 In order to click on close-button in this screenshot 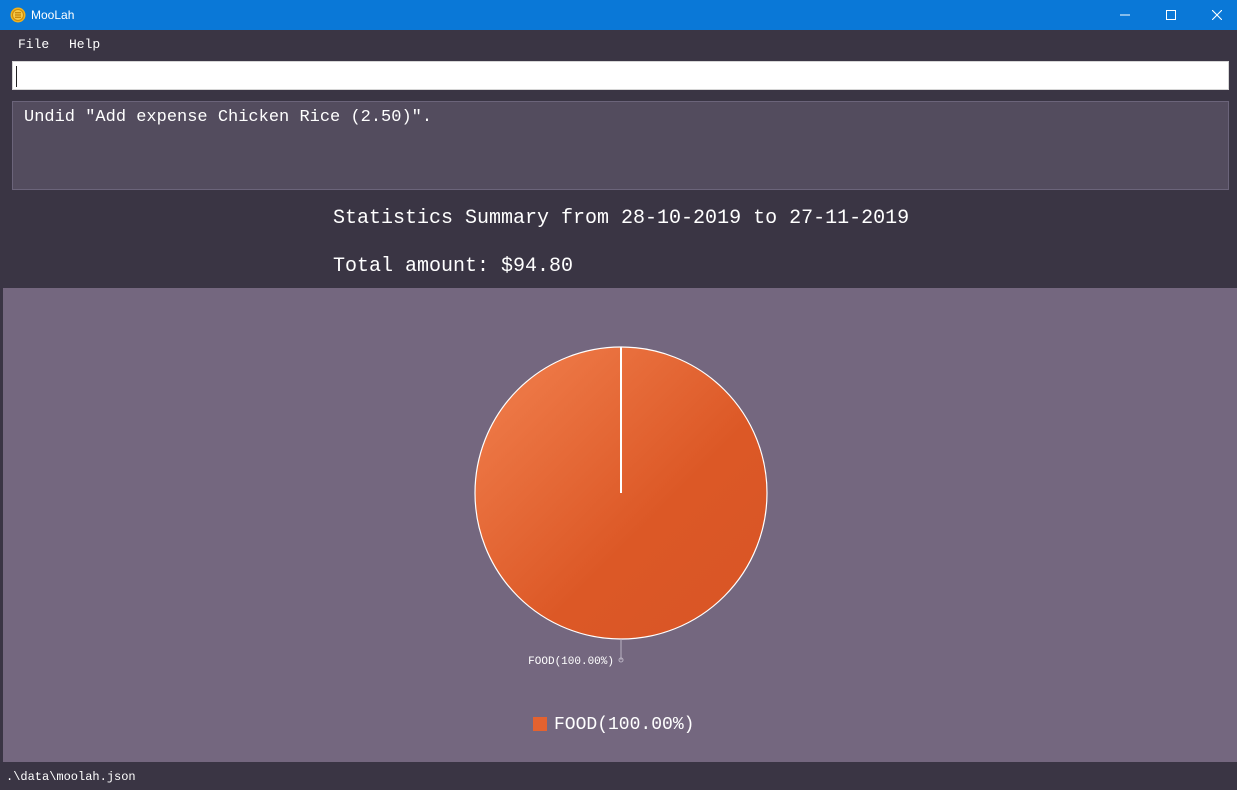, I will do `click(1215, 15)`.